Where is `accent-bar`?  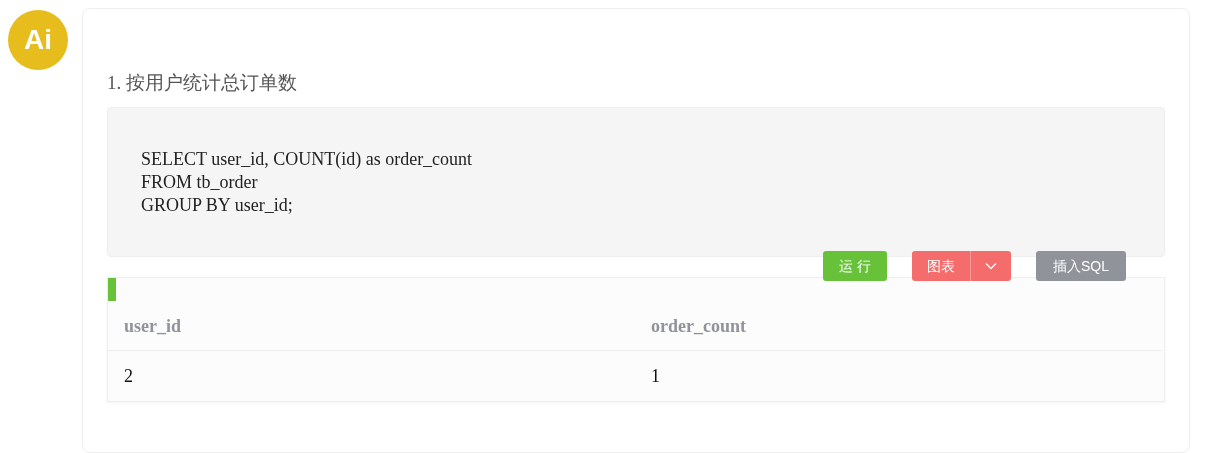 accent-bar is located at coordinates (112, 289).